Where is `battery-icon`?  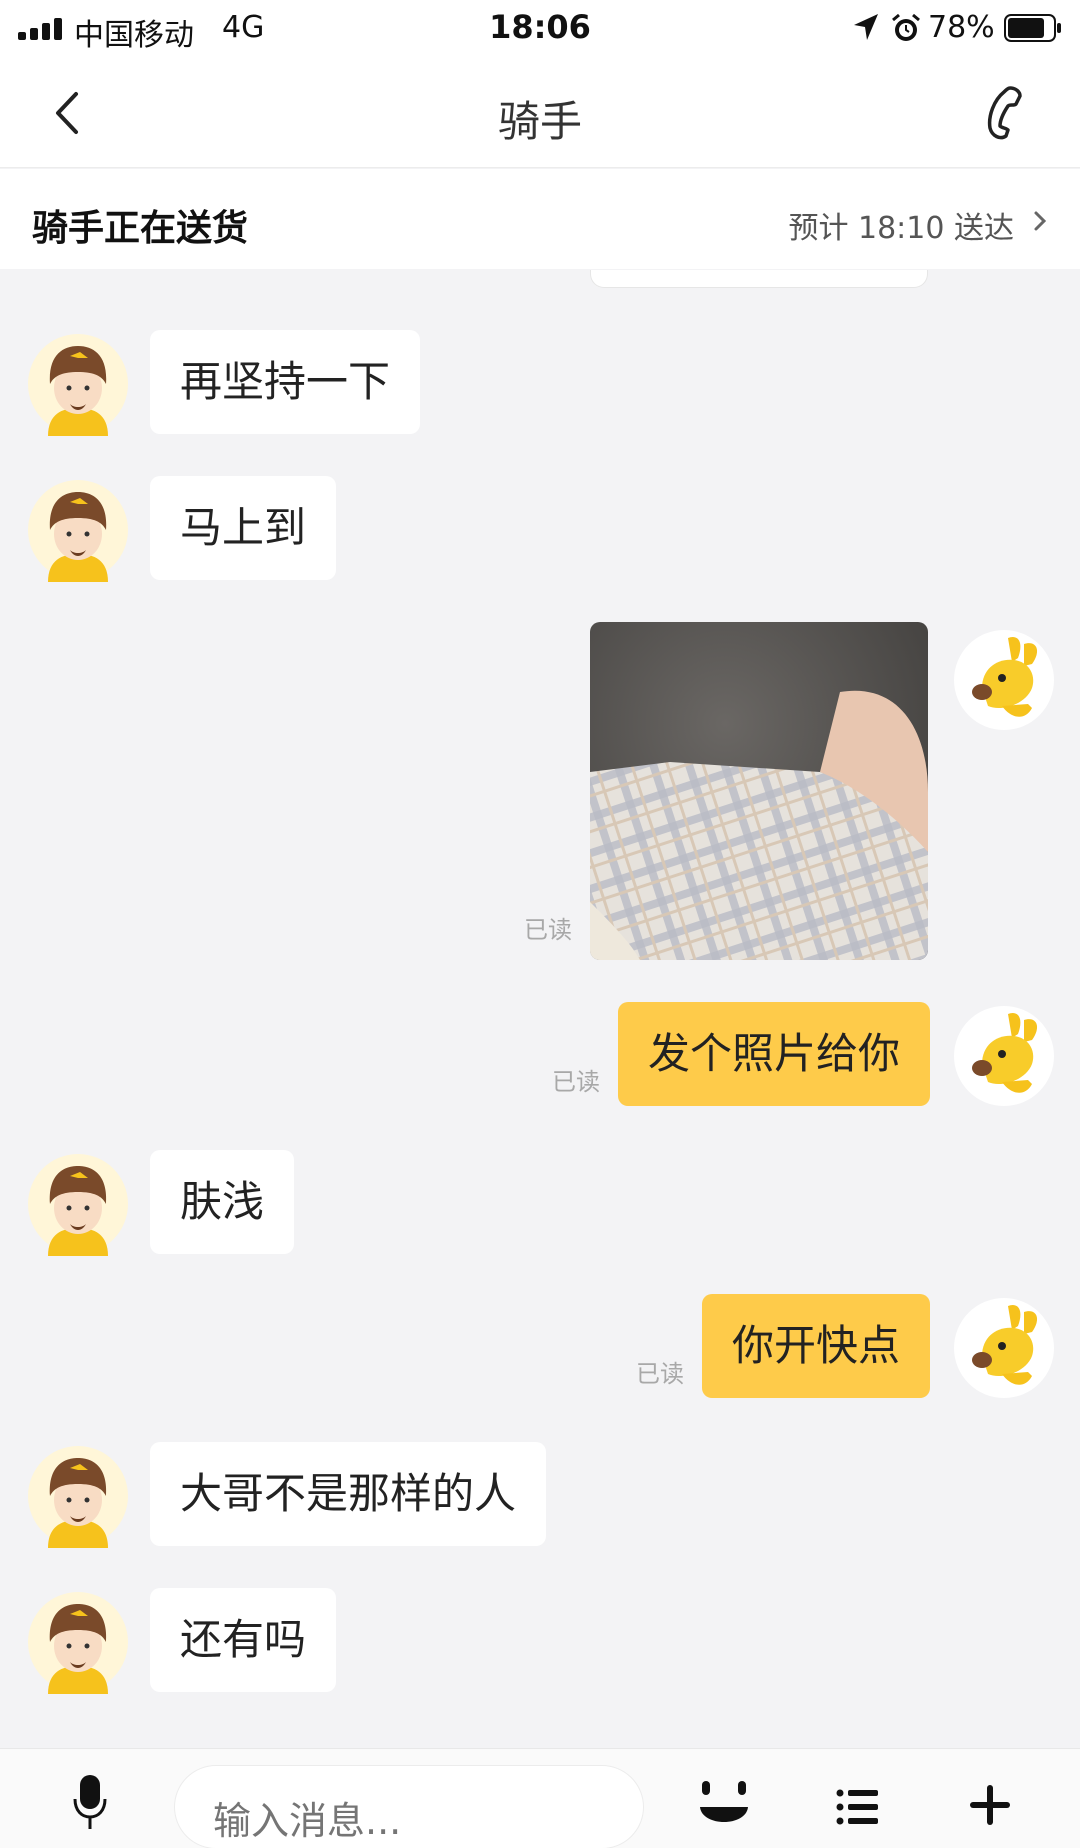
battery-icon is located at coordinates (1032, 28).